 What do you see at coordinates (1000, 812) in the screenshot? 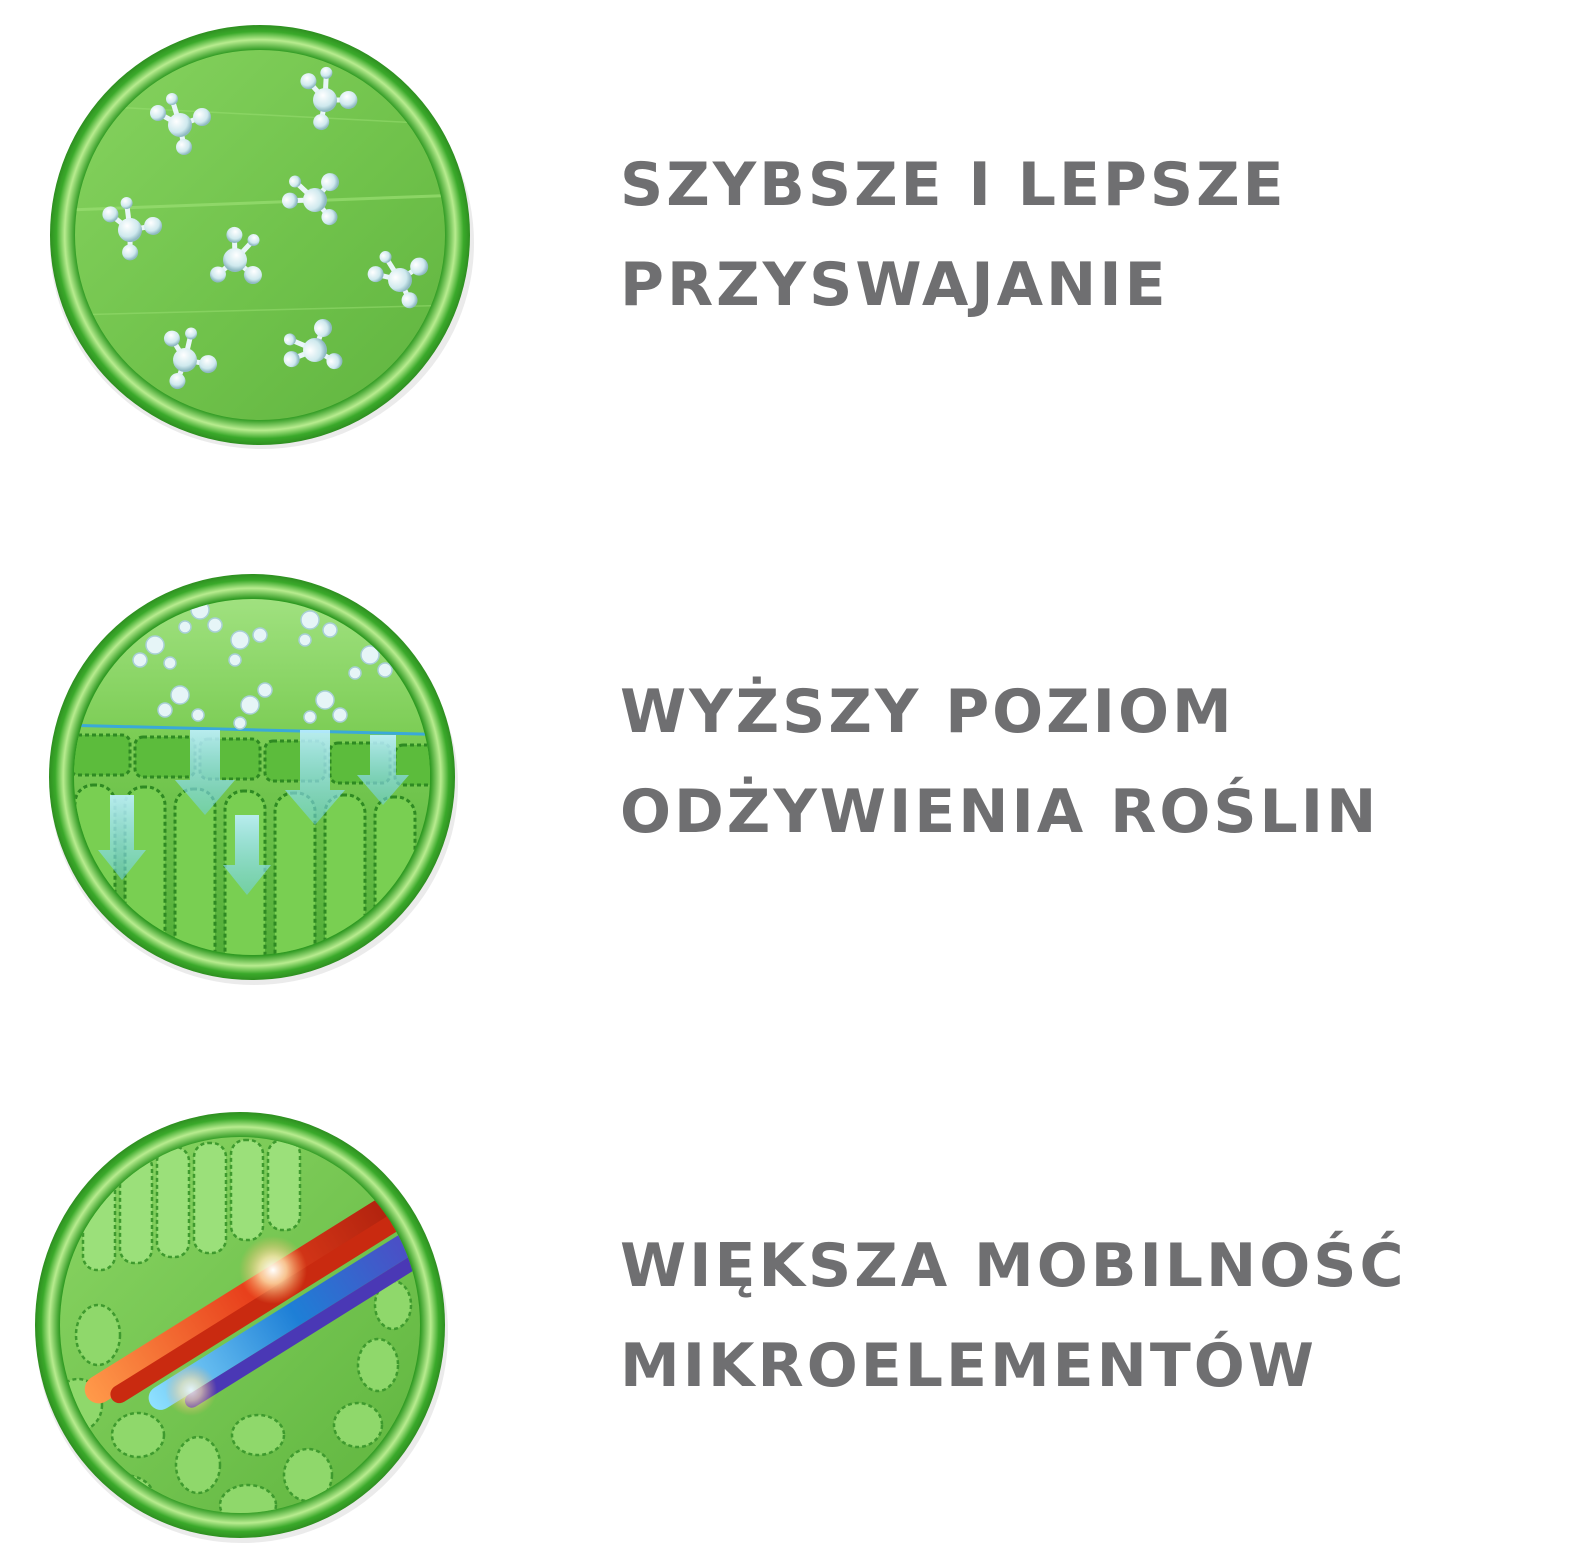
I see `feature-title-line-2: ODŻYWIENIA ROŚLIN` at bounding box center [1000, 812].